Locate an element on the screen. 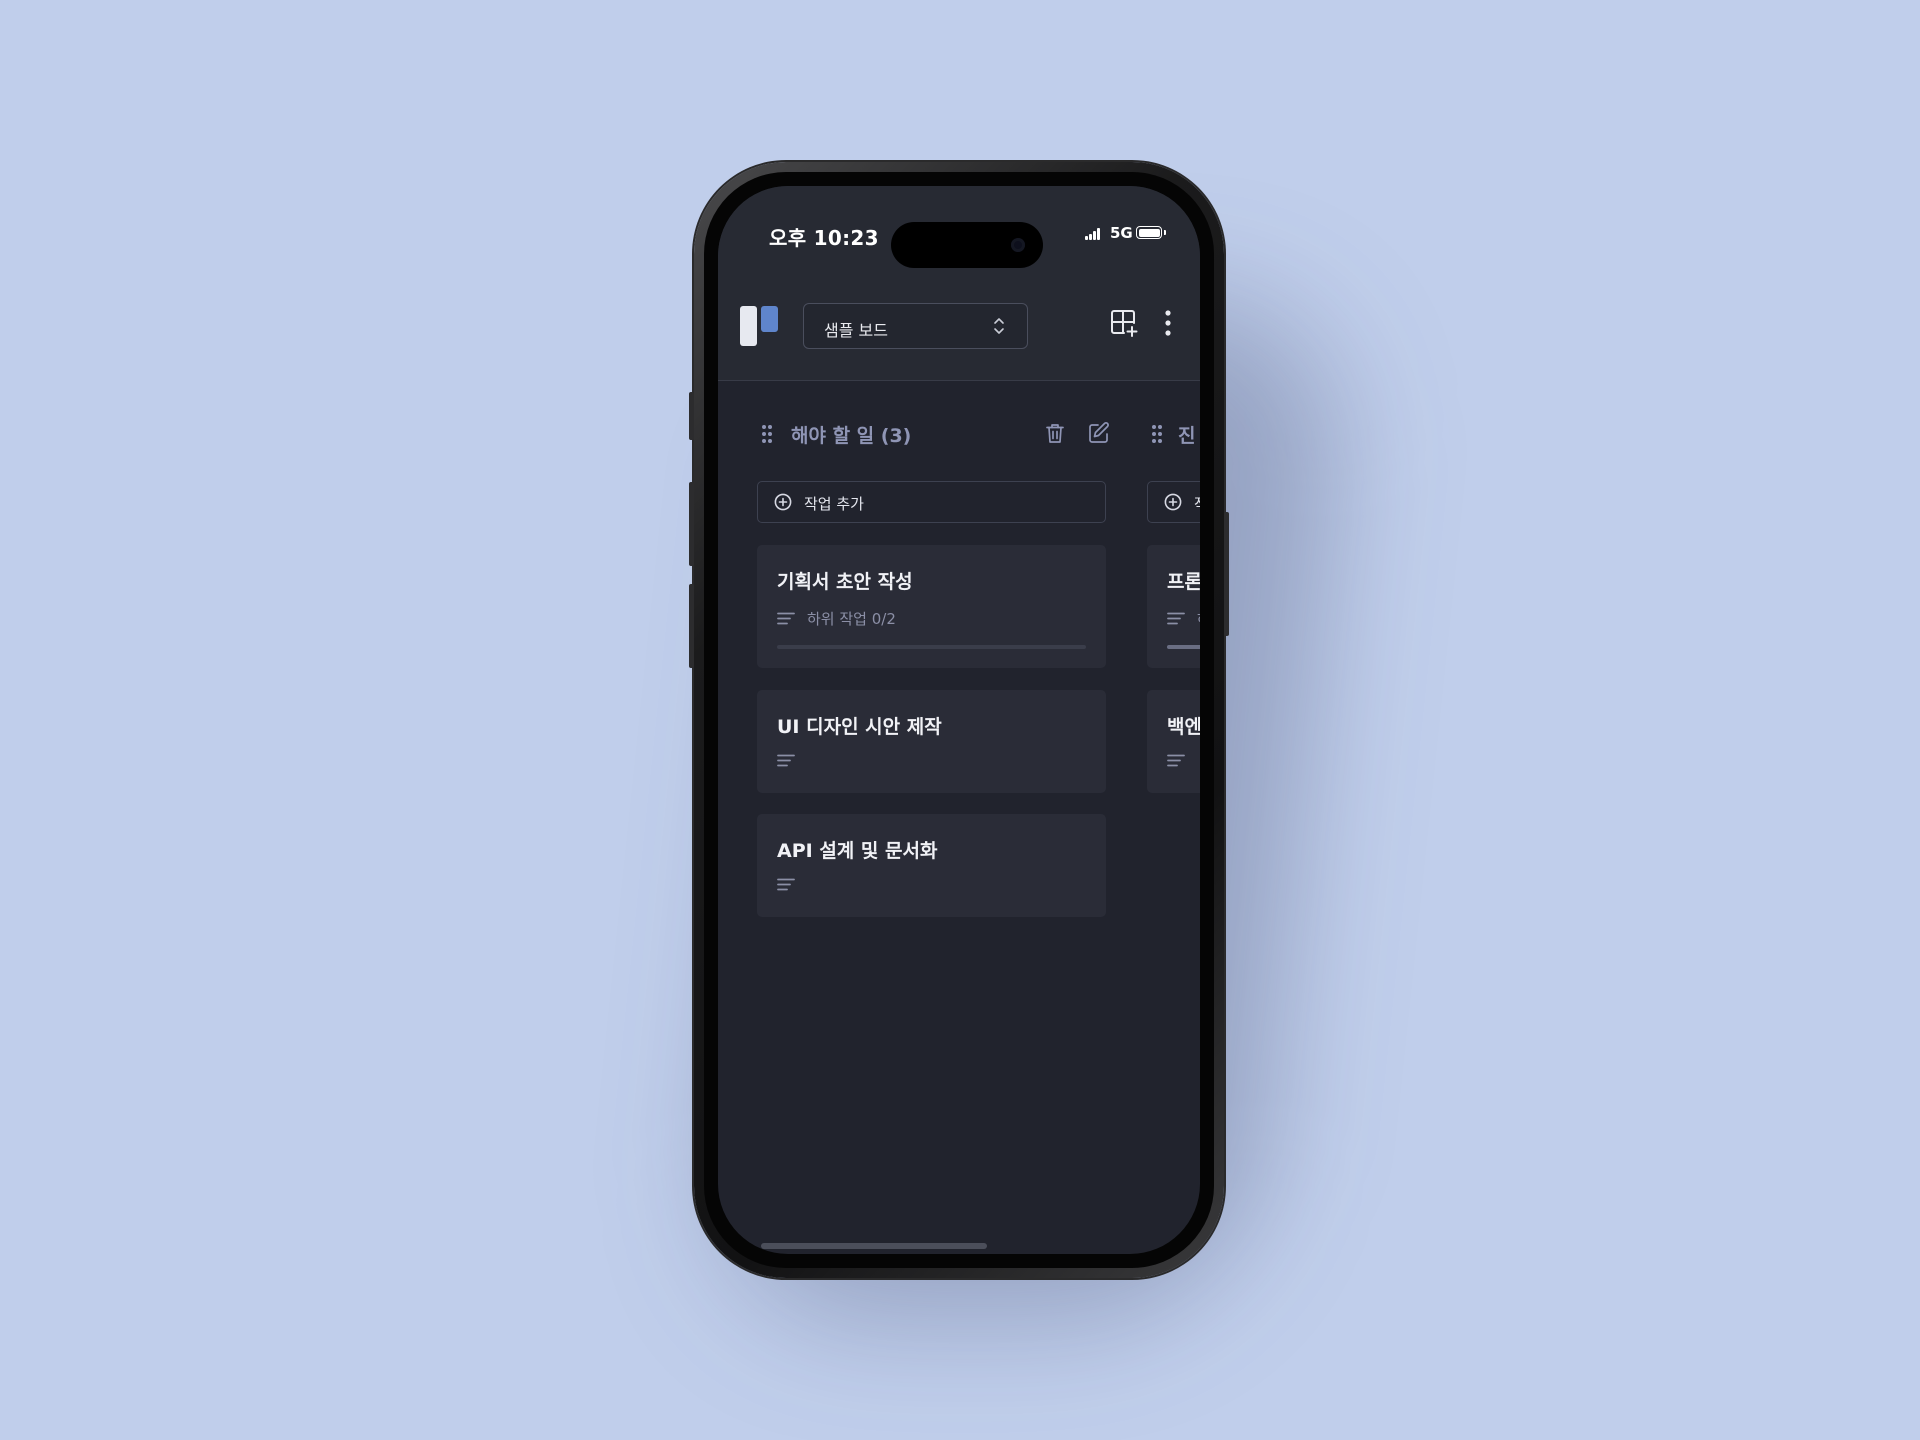 This screenshot has width=1920, height=1440. edit-icon is located at coordinates (1099, 433).